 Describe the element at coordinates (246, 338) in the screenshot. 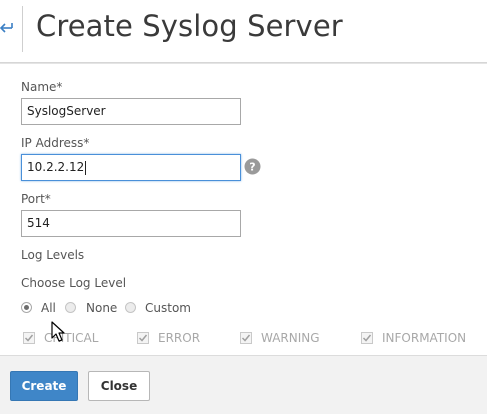

I see `warning-checkbox` at that location.